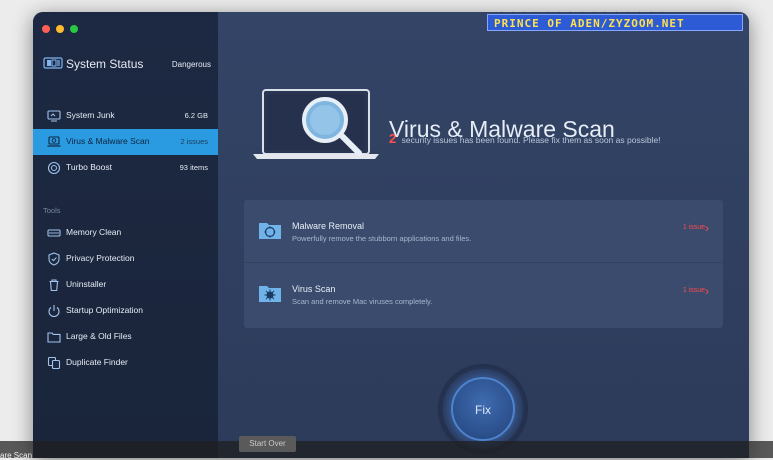  I want to click on sidebar-item-startup-optimization: Startup Optimization, so click(125, 311).